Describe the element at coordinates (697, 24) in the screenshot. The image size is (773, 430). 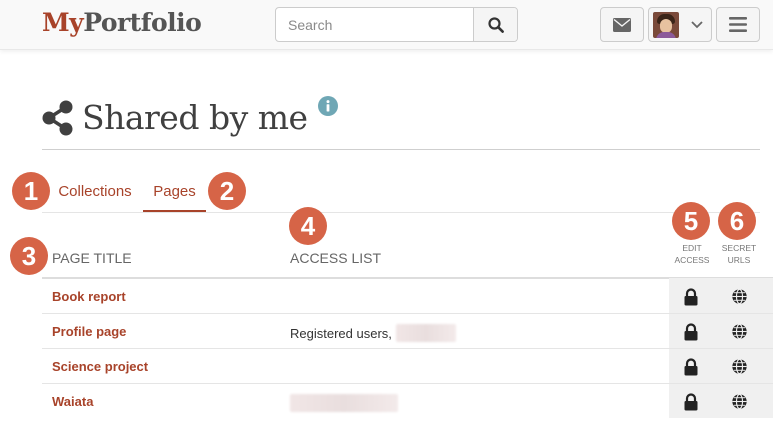
I see `chevron-down-icon` at that location.